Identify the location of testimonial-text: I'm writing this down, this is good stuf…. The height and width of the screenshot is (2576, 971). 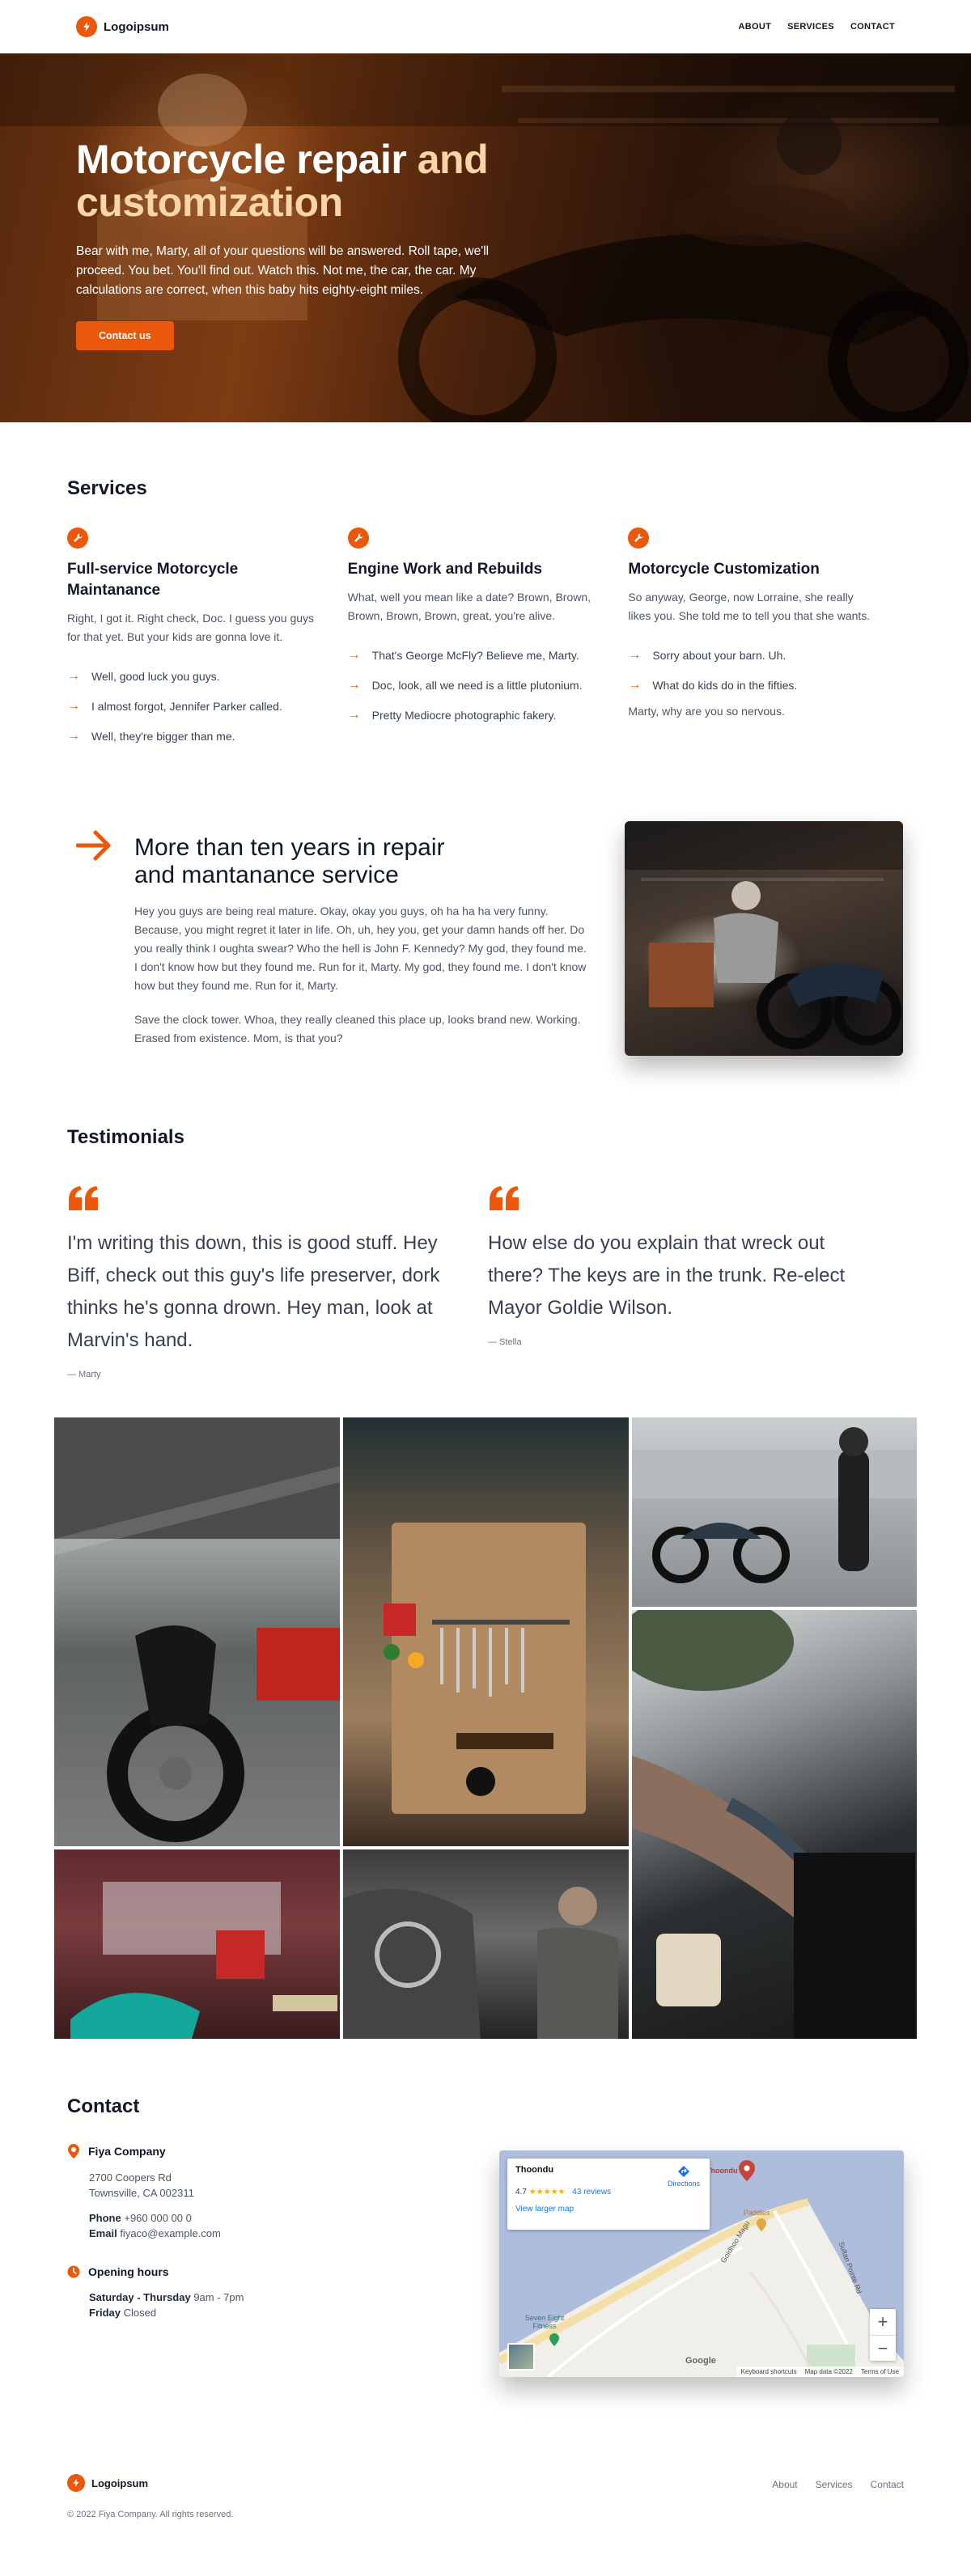
(253, 1291).